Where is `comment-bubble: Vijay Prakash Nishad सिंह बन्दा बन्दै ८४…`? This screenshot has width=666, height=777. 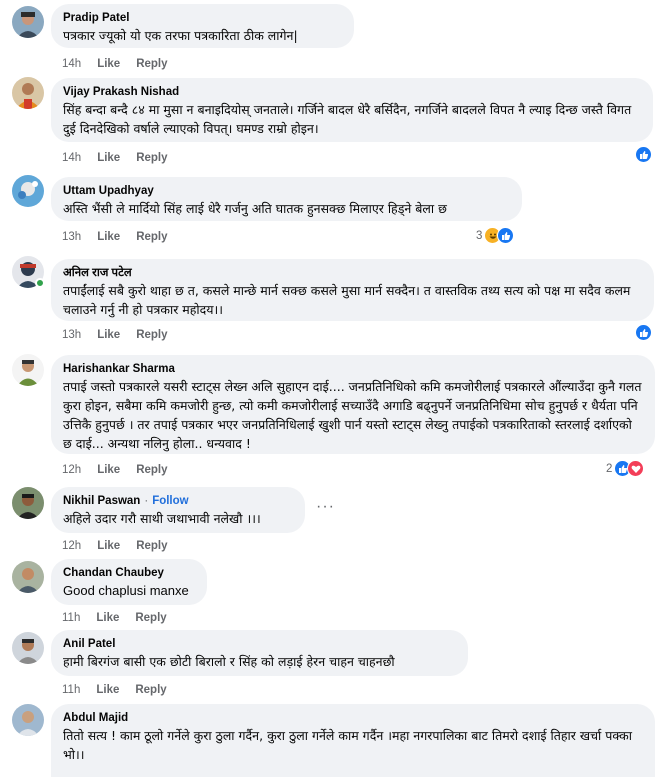
comment-bubble: Vijay Prakash Nishad सिंह बन्दा बन्दै ८४… is located at coordinates (352, 110).